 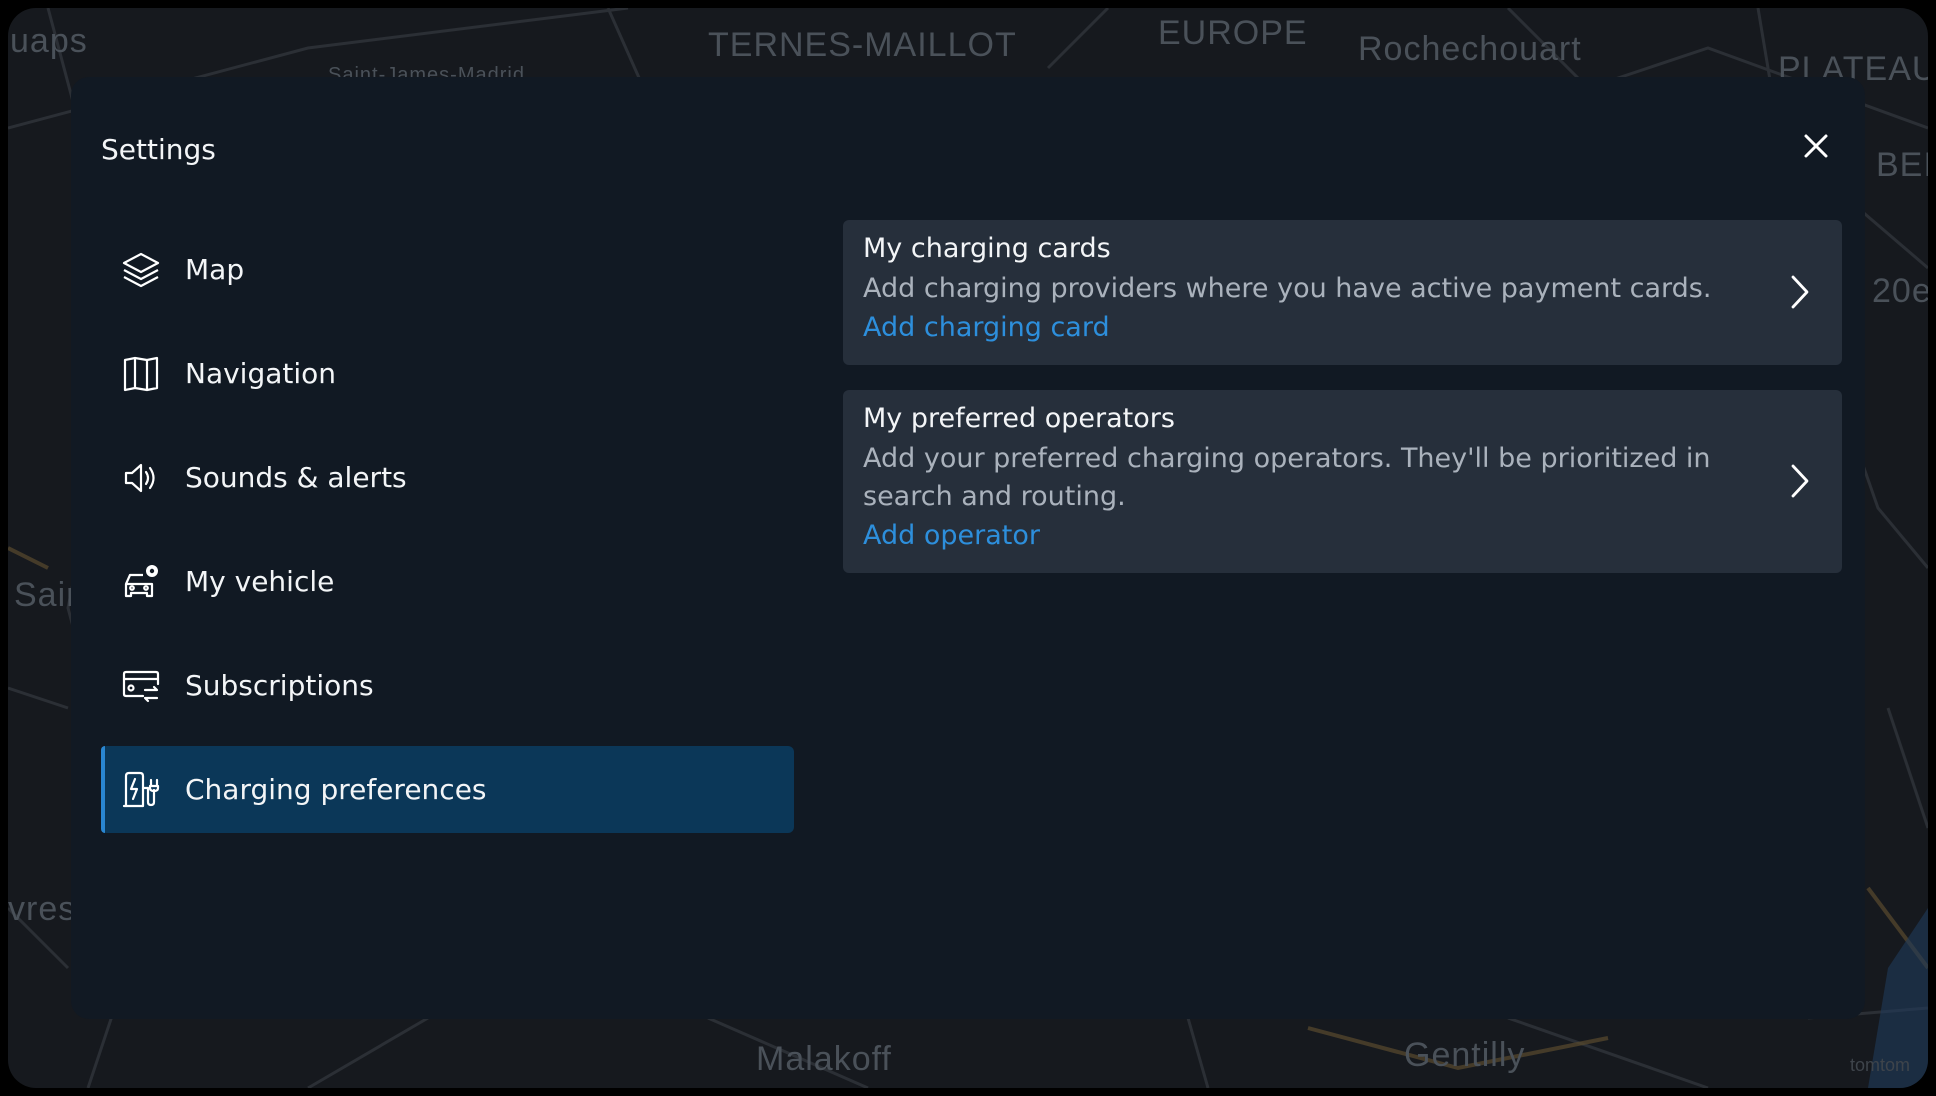 I want to click on map-watermark: tomtom, so click(x=1879, y=1065).